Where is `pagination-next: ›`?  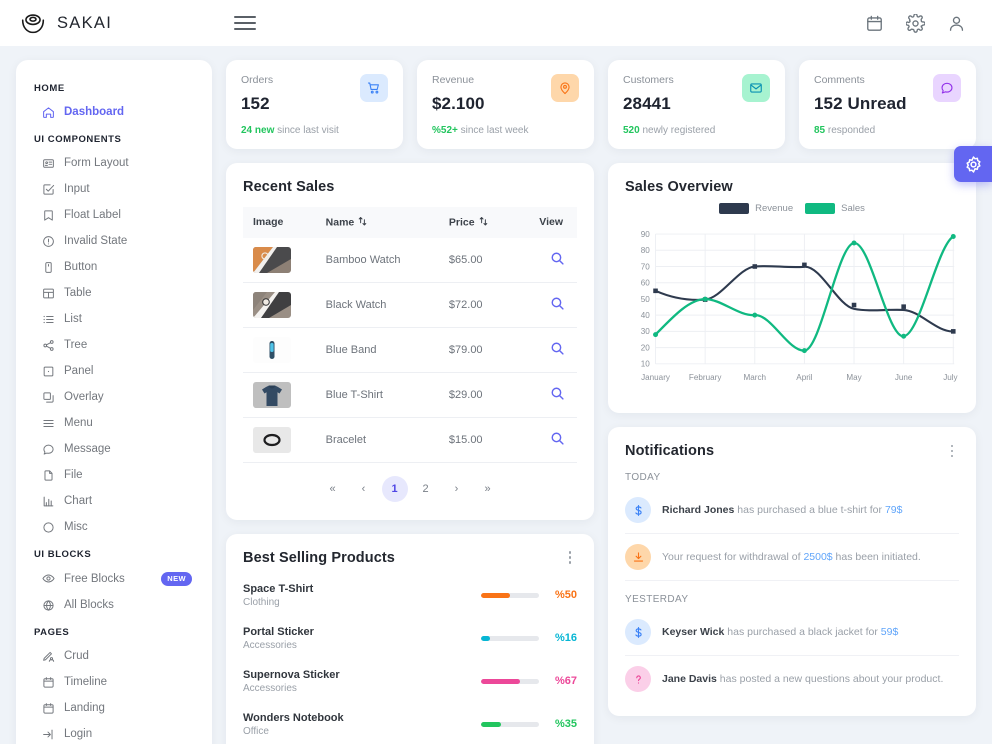 pagination-next: › is located at coordinates (457, 489).